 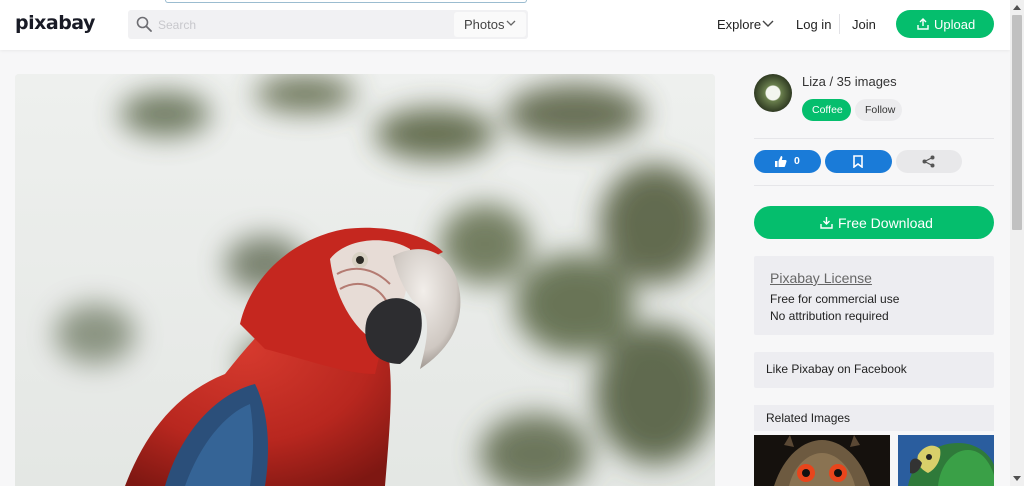 I want to click on pixabay-logo: pixabay, so click(x=55, y=23).